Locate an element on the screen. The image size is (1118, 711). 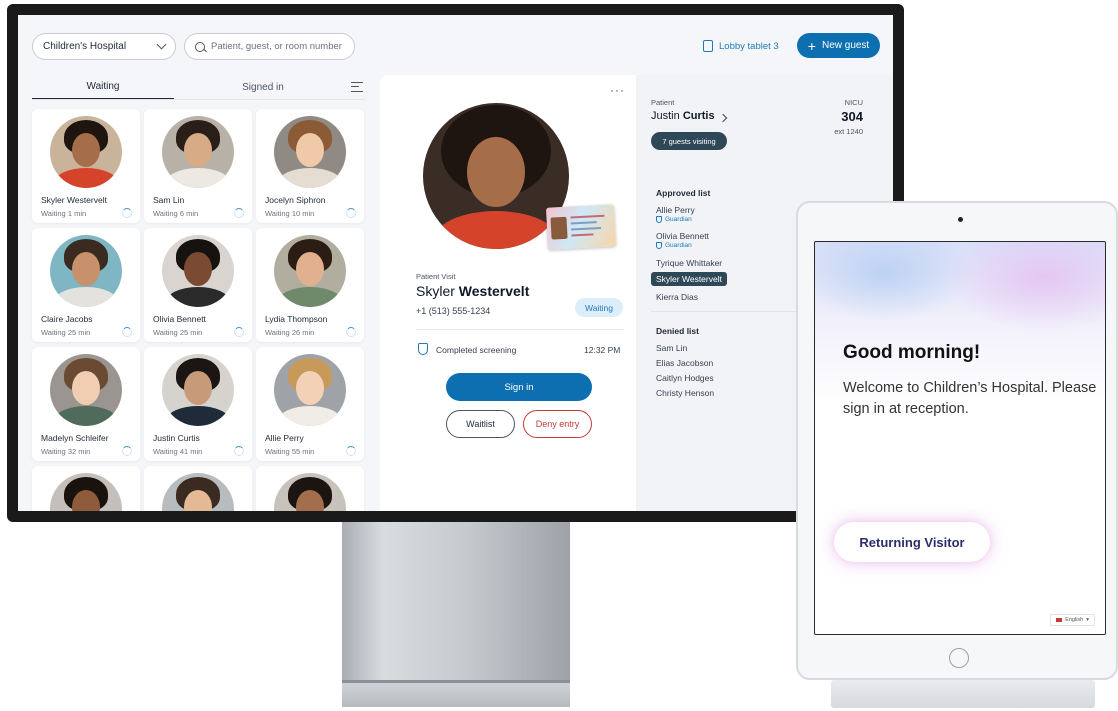
guest-name: Justin Curtis is located at coordinates (176, 438).